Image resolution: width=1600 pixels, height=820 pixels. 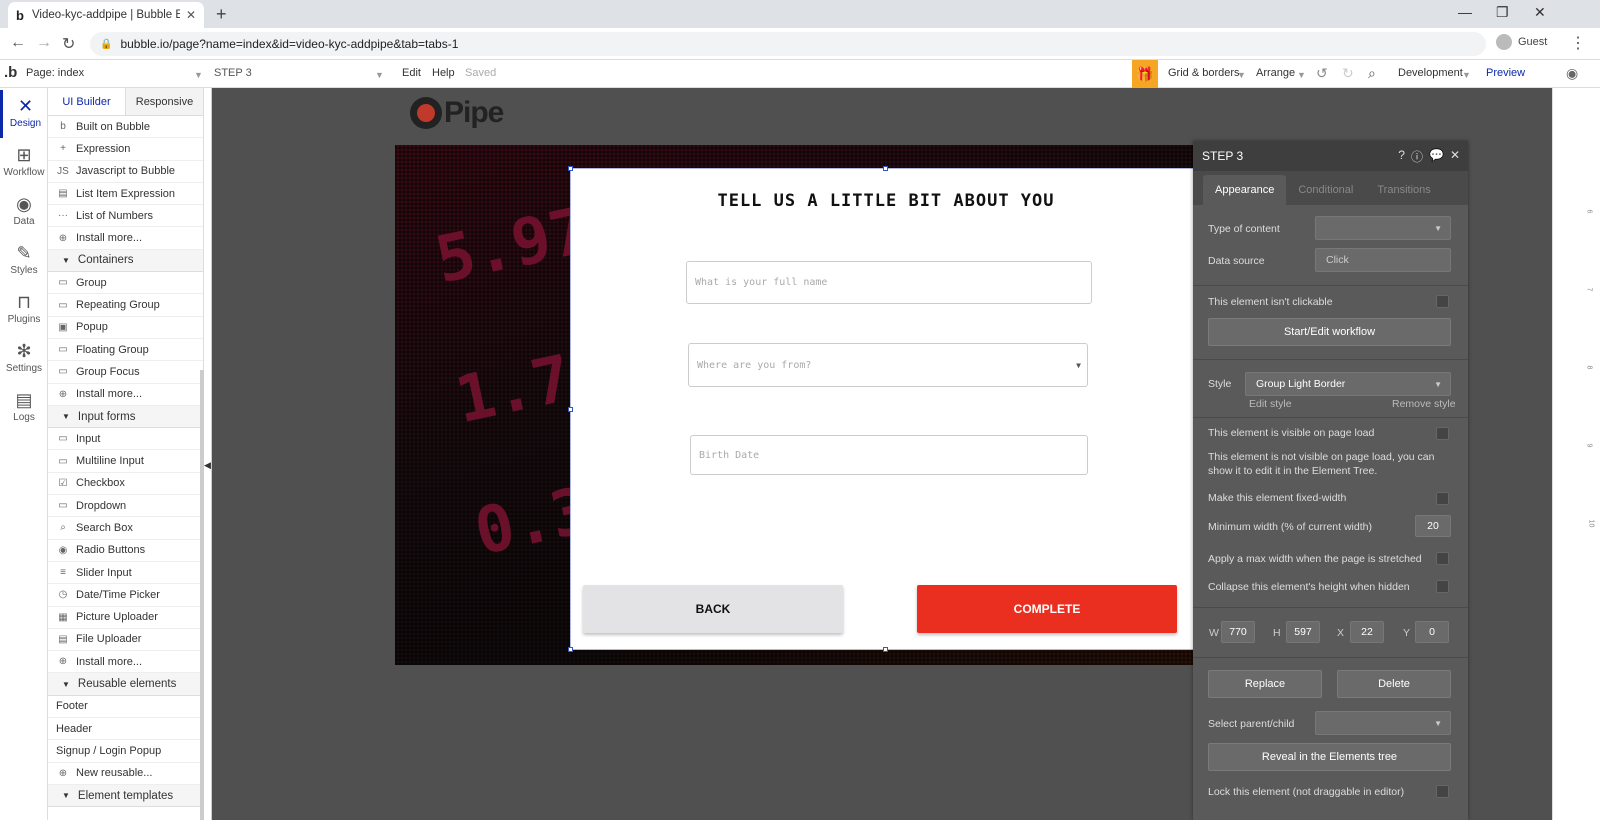 I want to click on nav-data: ◉ Data, so click(x=24, y=212).